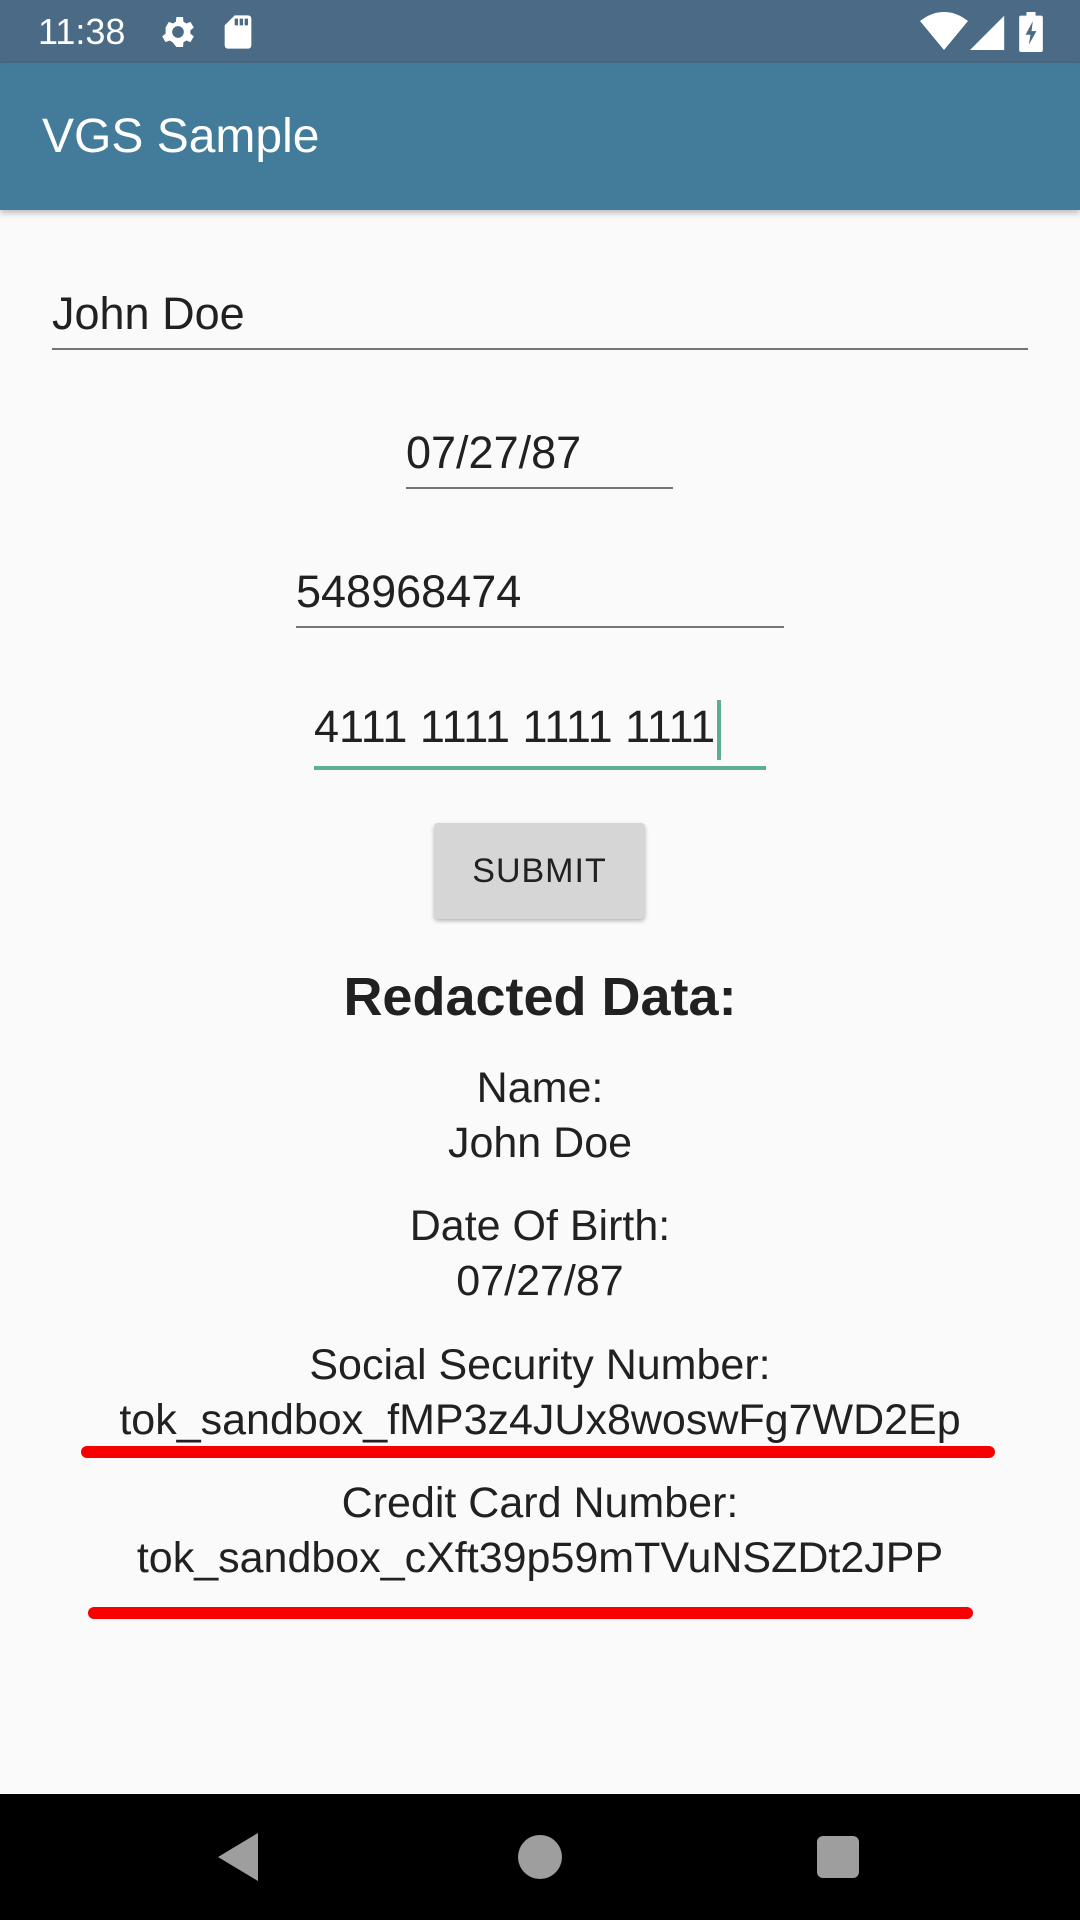 This screenshot has height=1920, width=1080. I want to click on recents-icon, so click(838, 1857).